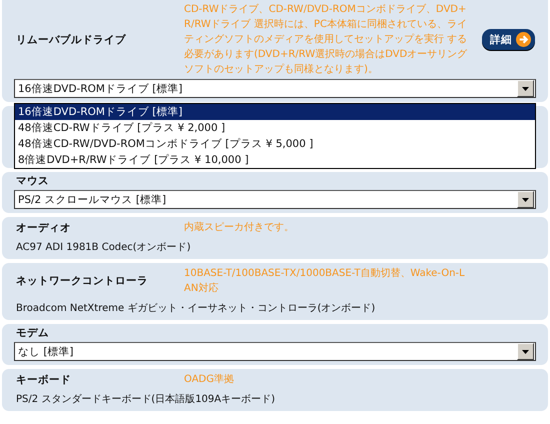  What do you see at coordinates (32, 181) in the screenshot?
I see `section-label: マウス` at bounding box center [32, 181].